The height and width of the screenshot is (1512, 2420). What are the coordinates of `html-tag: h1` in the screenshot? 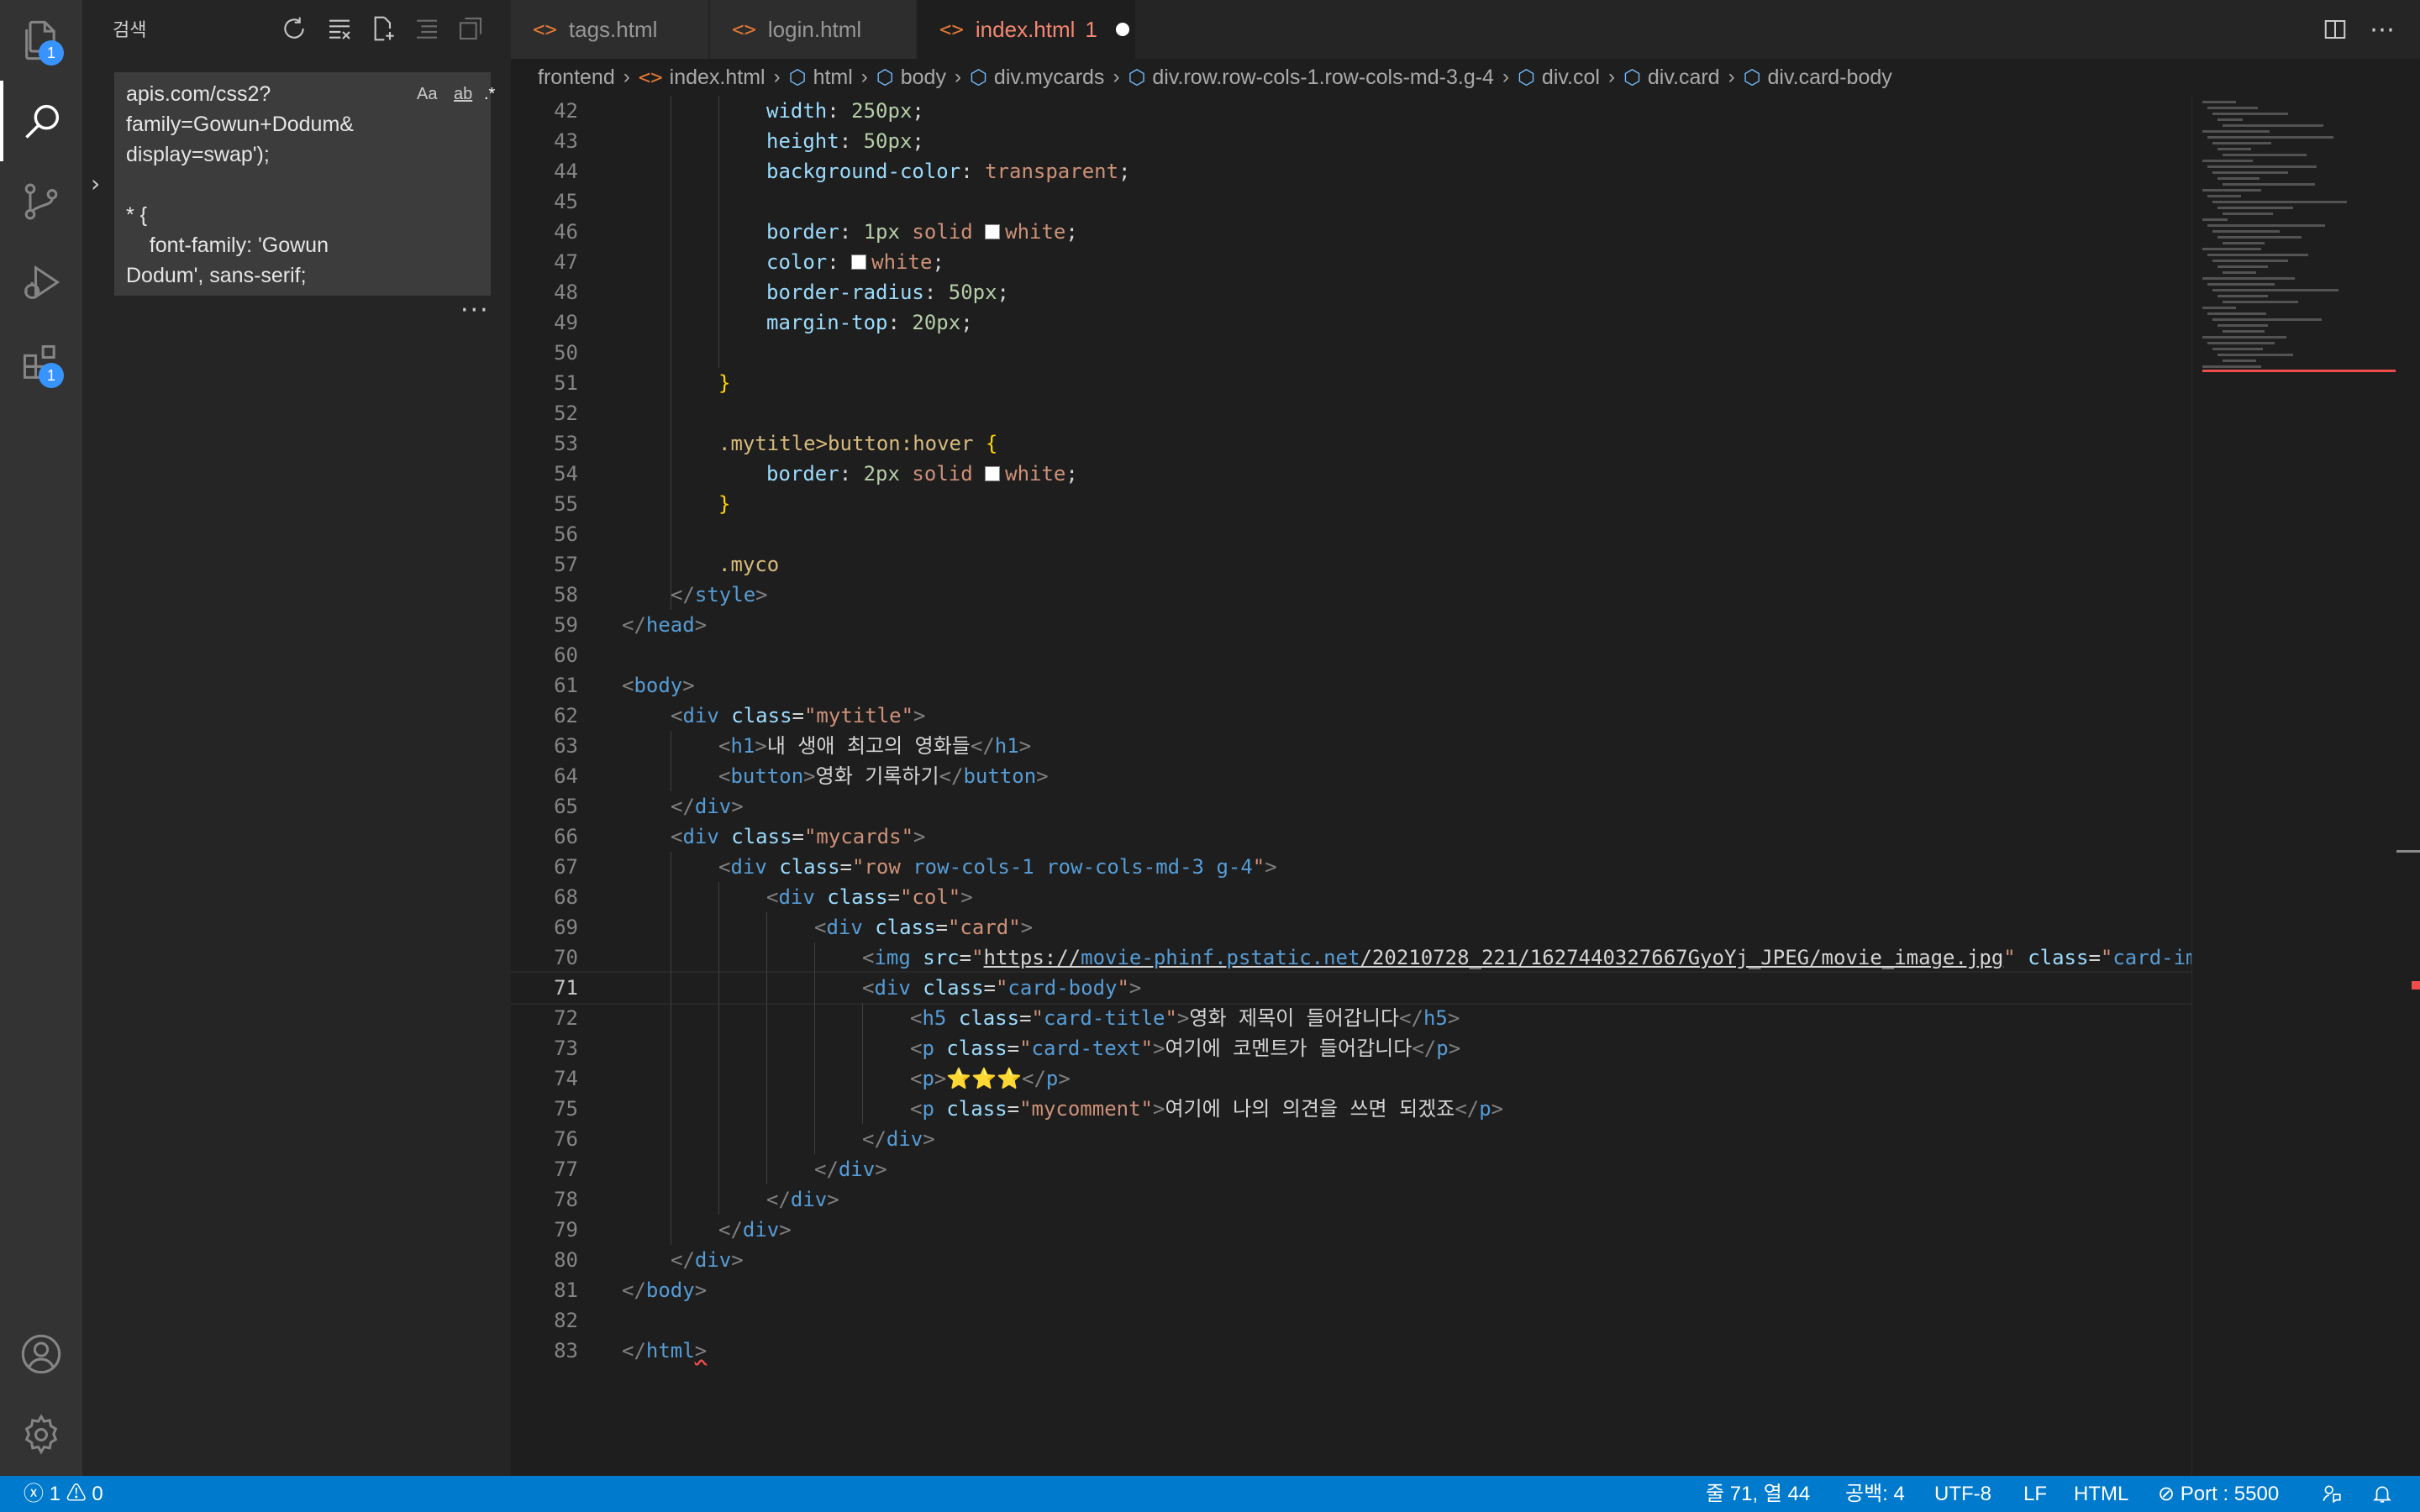 It's located at (742, 746).